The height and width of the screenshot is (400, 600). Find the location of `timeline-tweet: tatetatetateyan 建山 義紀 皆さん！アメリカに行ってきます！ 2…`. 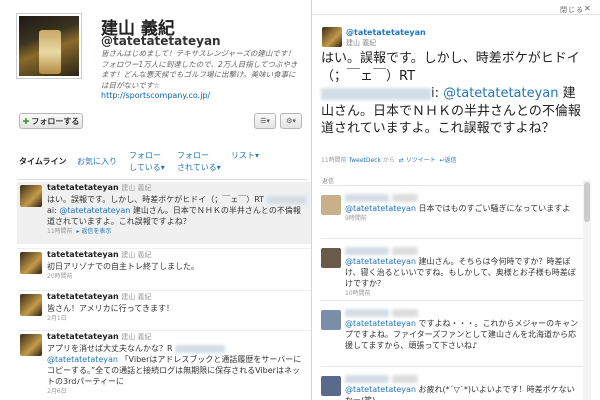

timeline-tweet: tatetatetateyan 建山 義紀 皆さん！アメリカに行ってきます！ 2… is located at coordinates (164, 308).